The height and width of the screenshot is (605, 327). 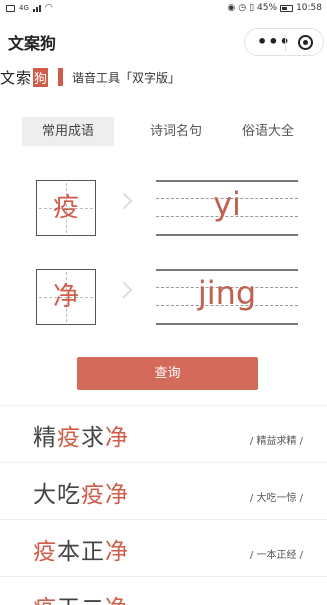 I want to click on result-row: 疫本正净 / 一本正经 /, so click(x=163, y=547).